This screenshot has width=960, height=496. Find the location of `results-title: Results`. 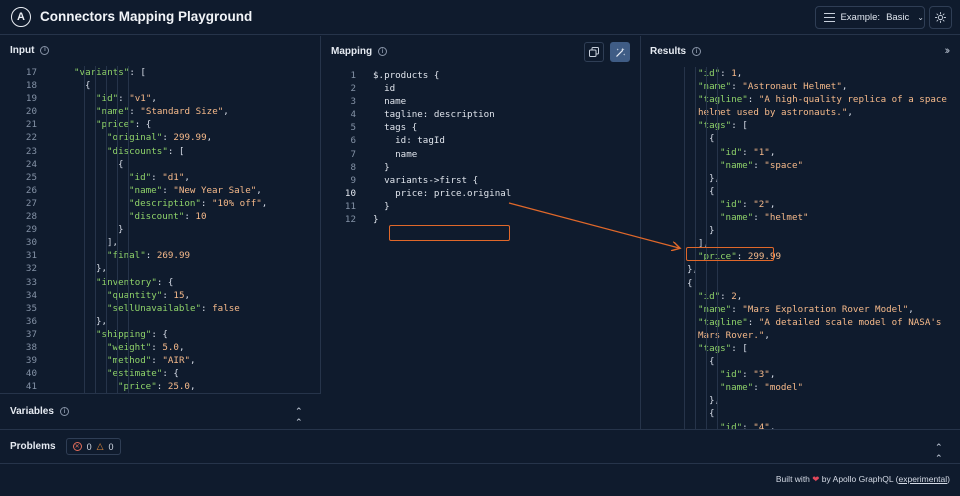

results-title: Results is located at coordinates (668, 51).